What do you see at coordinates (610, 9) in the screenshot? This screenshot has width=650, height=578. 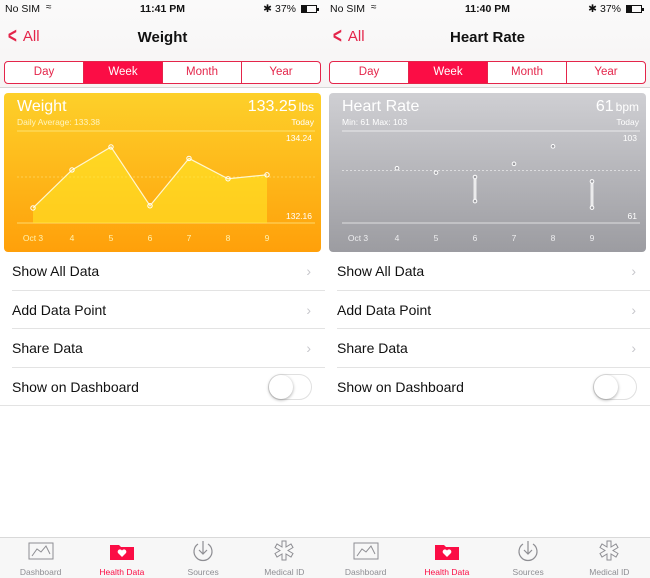 I see `battery-percent: 37%` at bounding box center [610, 9].